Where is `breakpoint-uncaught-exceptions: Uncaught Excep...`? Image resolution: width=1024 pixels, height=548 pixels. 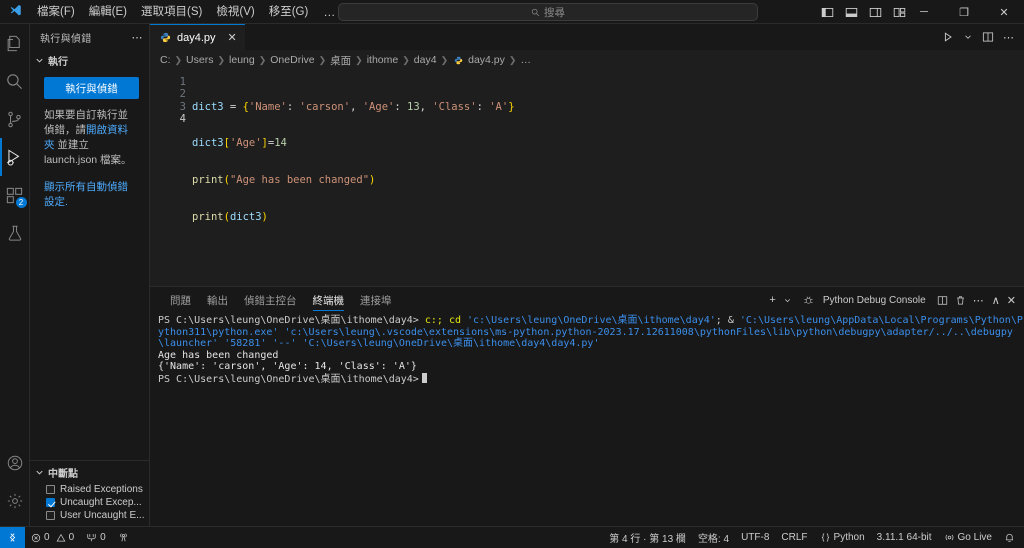 breakpoint-uncaught-exceptions: Uncaught Excep... is located at coordinates (89, 502).